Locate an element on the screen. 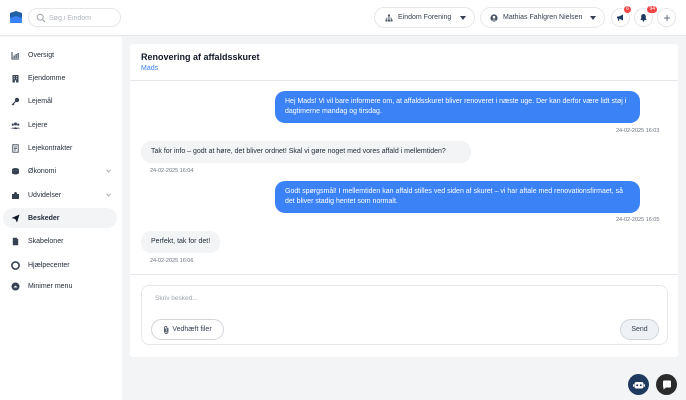 The height and width of the screenshot is (400, 686). support-chat-button is located at coordinates (666, 384).